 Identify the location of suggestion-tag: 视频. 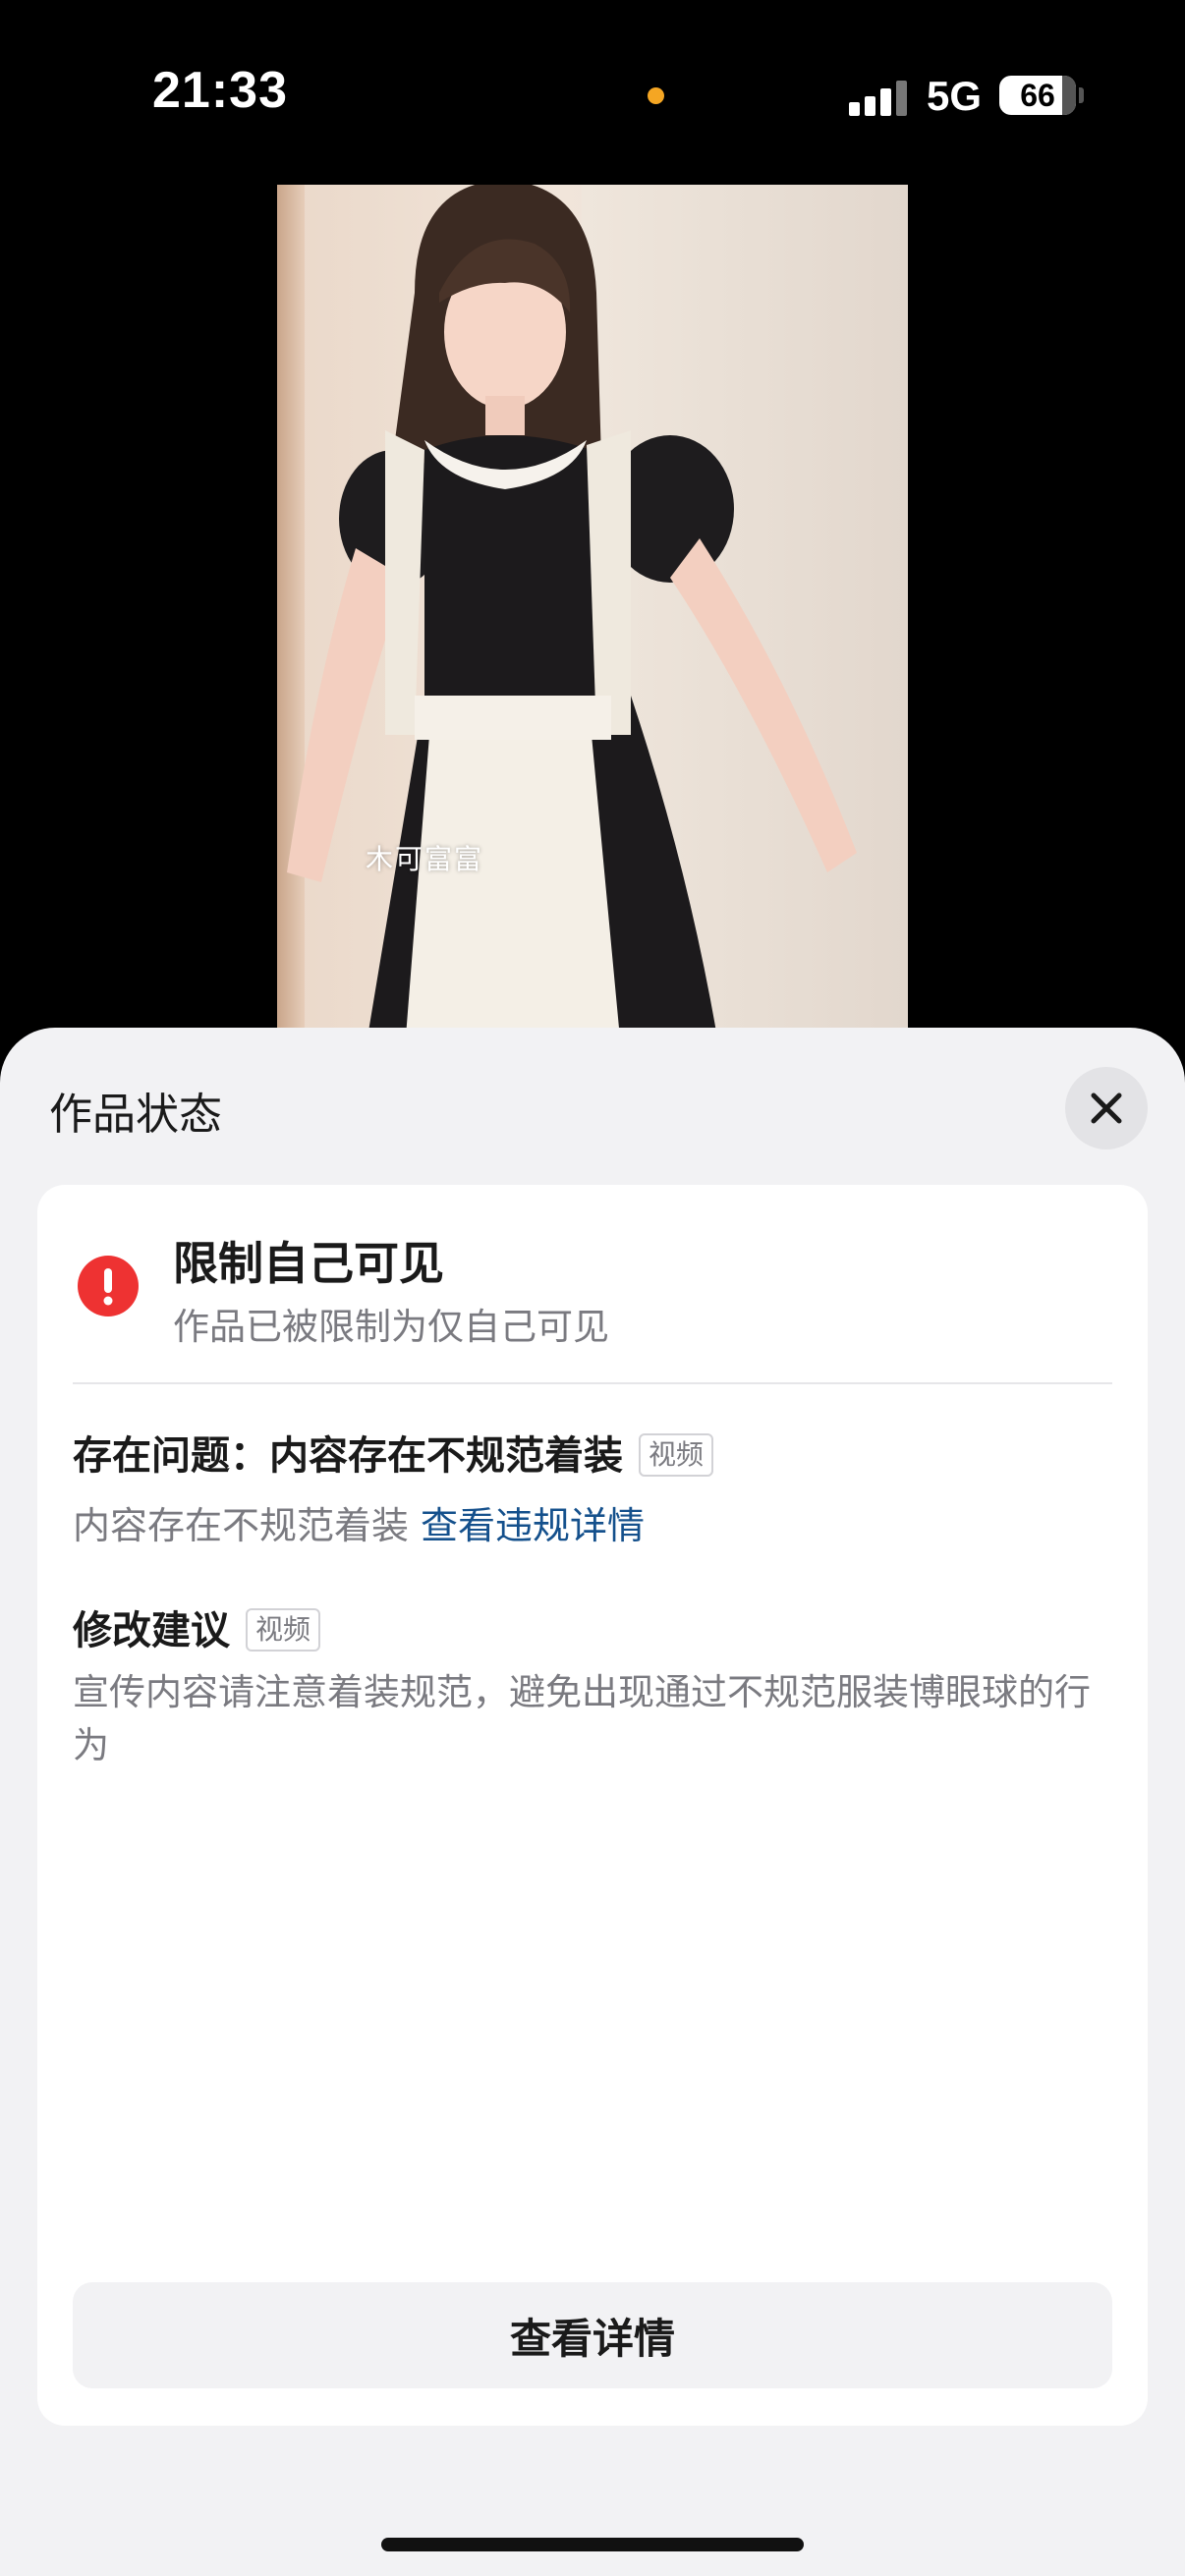
(284, 1630).